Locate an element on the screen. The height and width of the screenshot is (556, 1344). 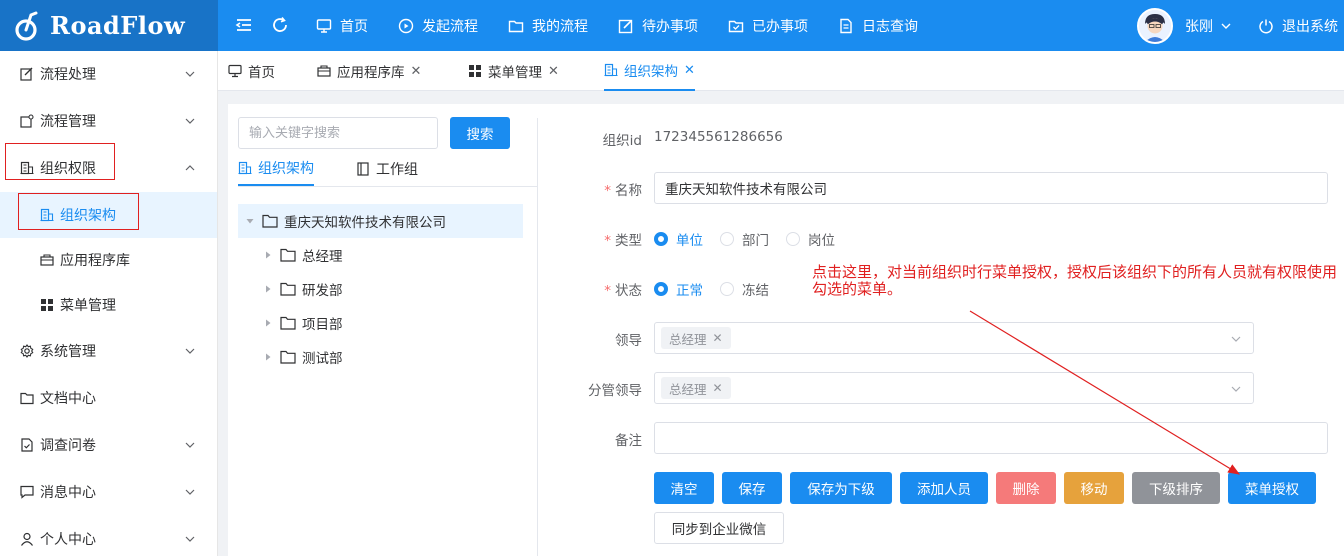
nav-home: 首页 is located at coordinates (342, 25).